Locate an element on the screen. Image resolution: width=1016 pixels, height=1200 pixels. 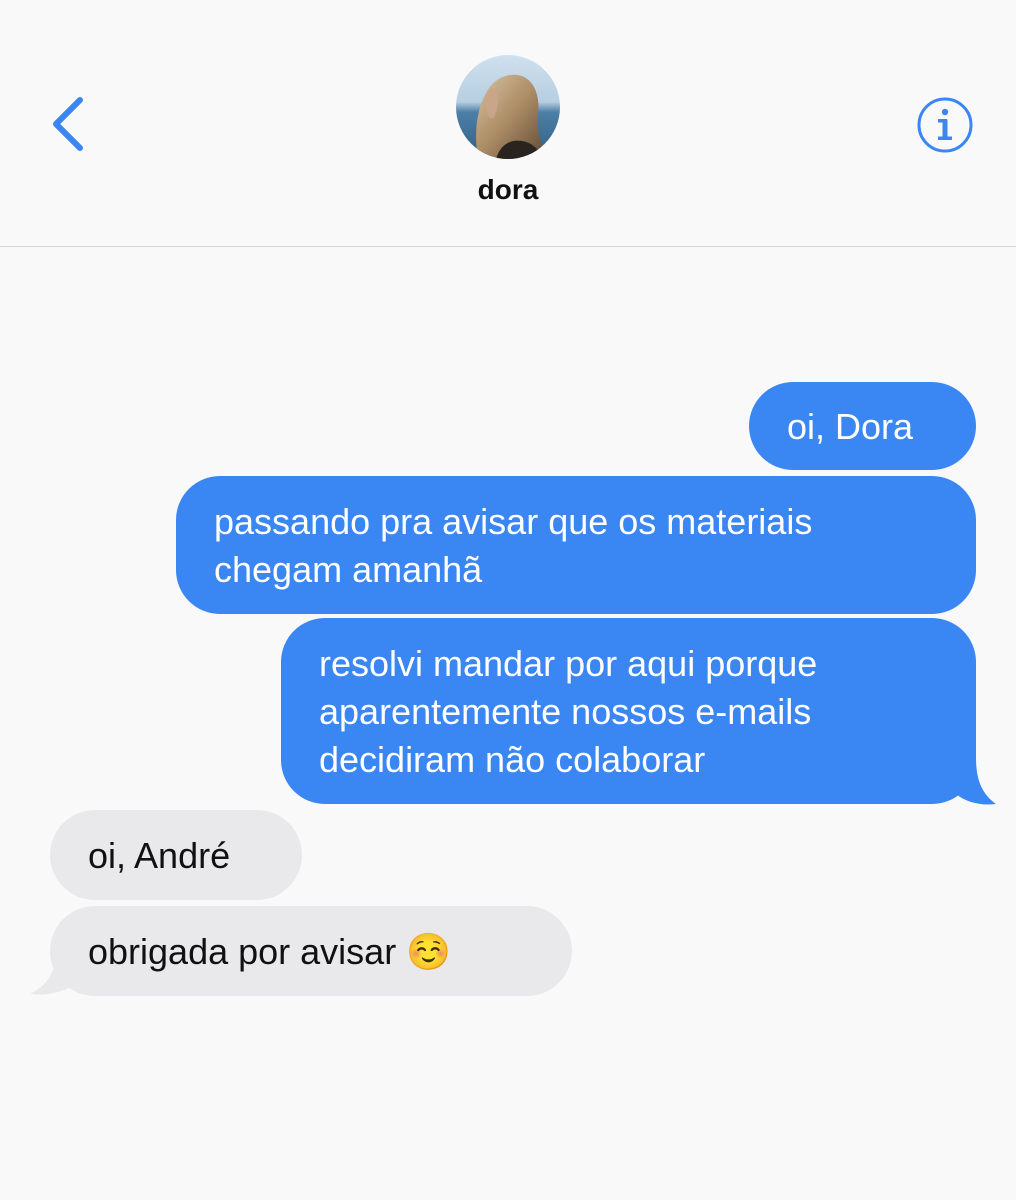
info-circle-icon is located at coordinates (945, 125).